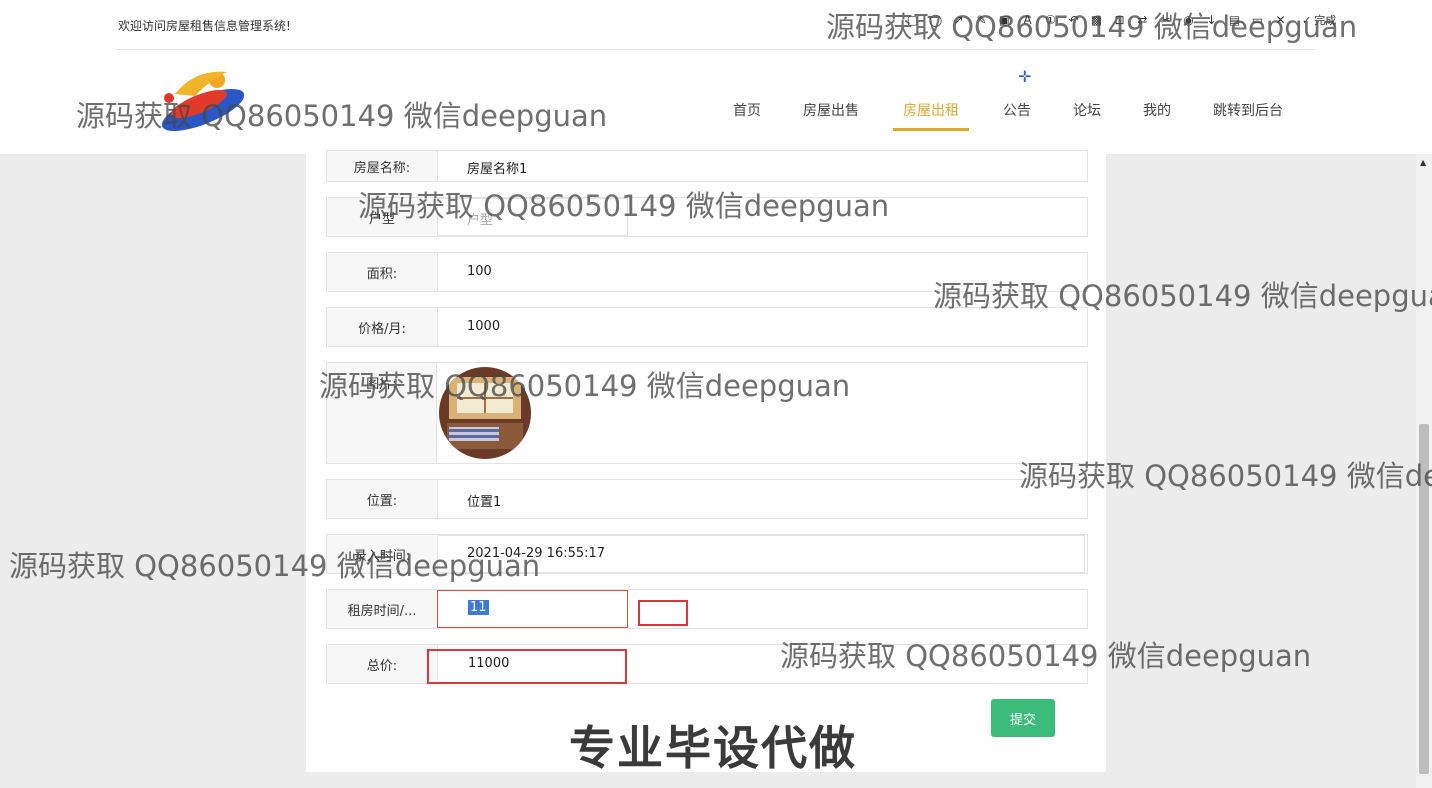 This screenshot has width=1432, height=788. Describe the element at coordinates (707, 272) in the screenshot. I see `row-area: 面积: 100` at that location.